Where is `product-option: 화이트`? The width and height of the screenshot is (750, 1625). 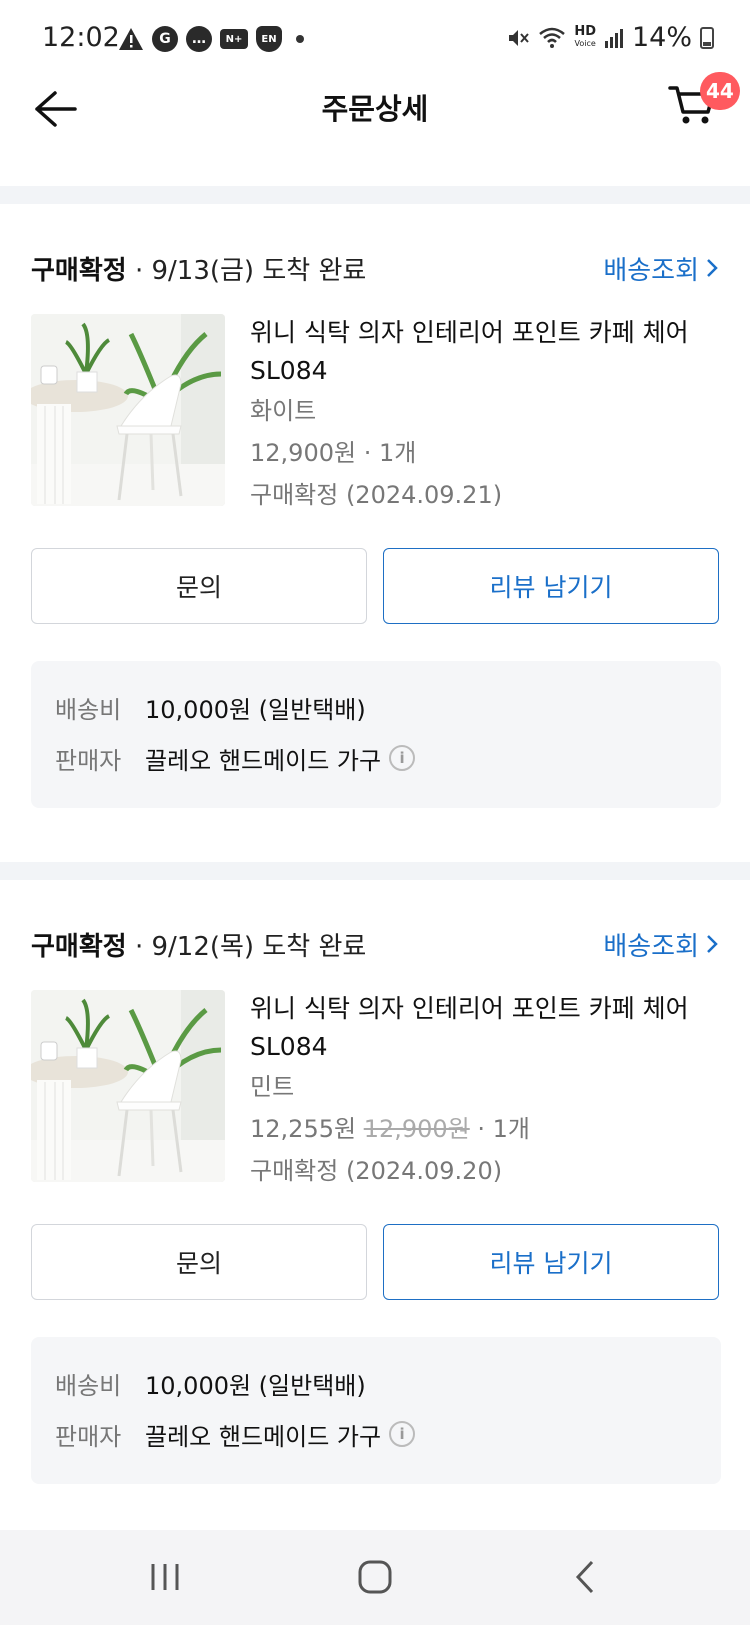
product-option: 화이트 is located at coordinates (283, 411).